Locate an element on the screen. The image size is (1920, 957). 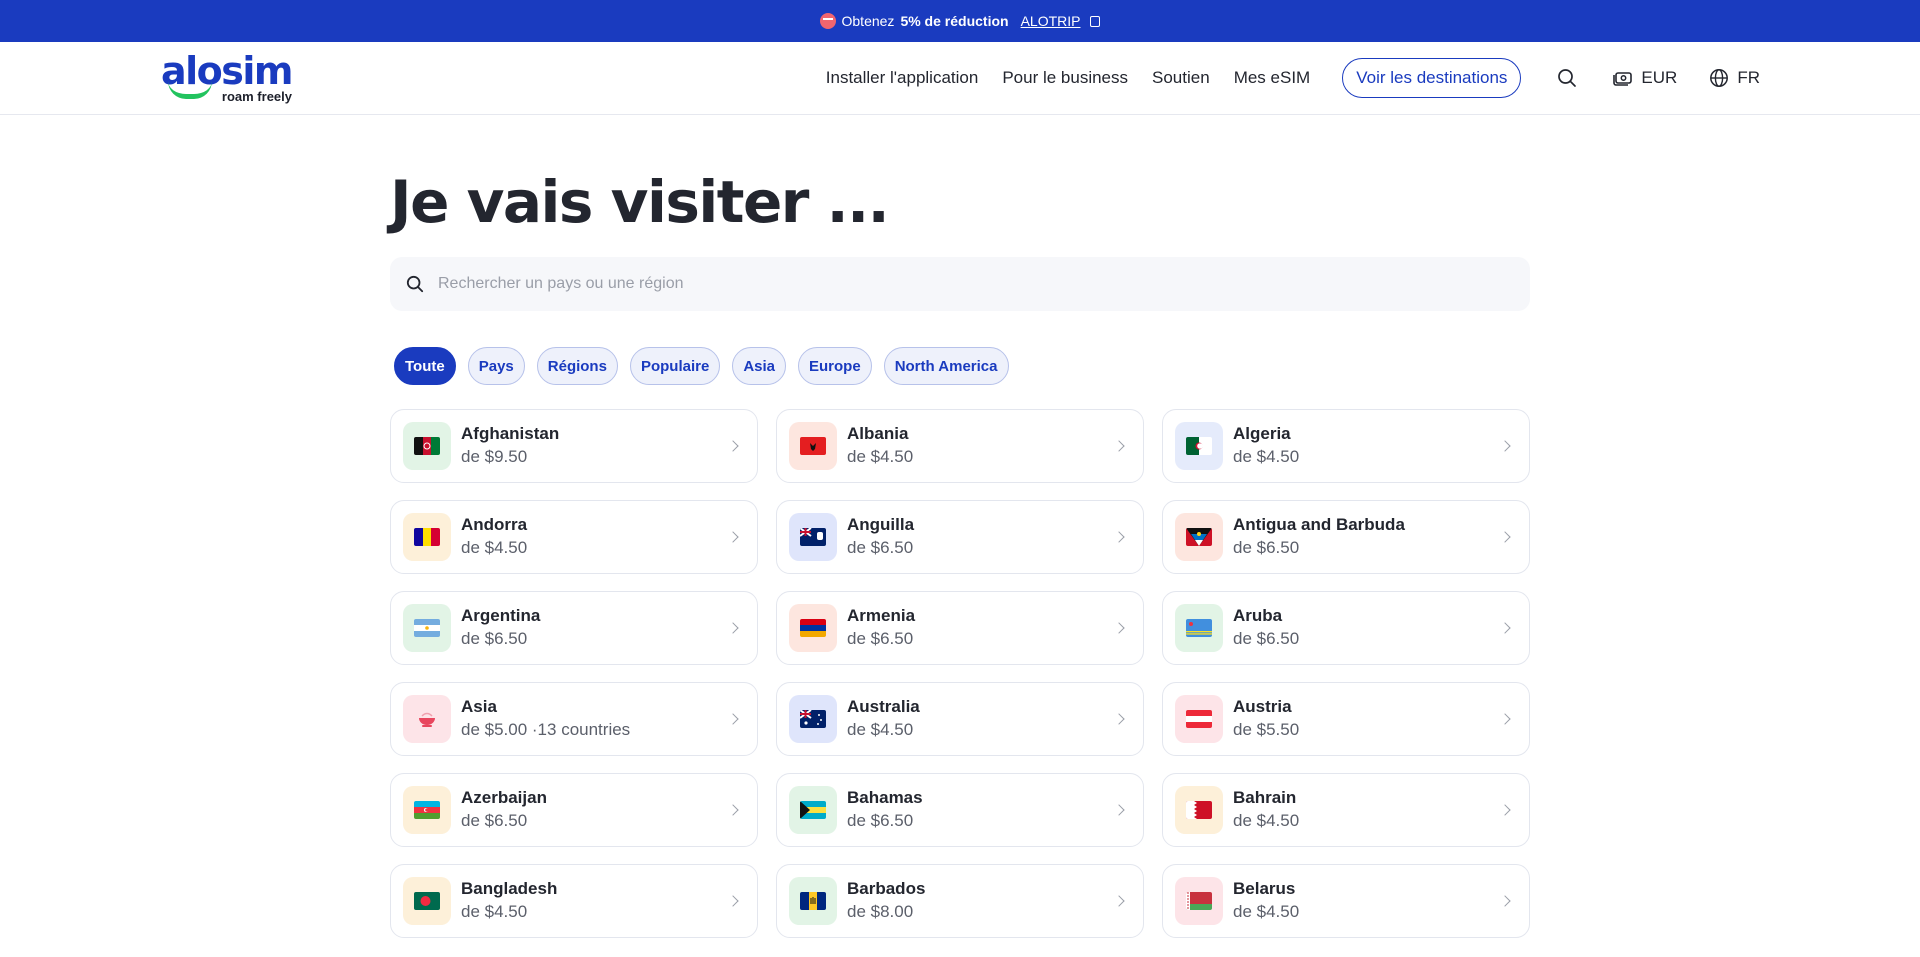
destination-name: Albania is located at coordinates (878, 433).